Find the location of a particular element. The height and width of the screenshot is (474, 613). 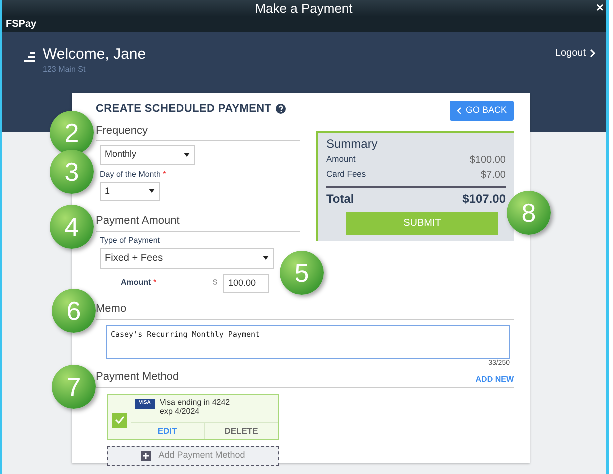

amount-field: 100.00 is located at coordinates (246, 283).